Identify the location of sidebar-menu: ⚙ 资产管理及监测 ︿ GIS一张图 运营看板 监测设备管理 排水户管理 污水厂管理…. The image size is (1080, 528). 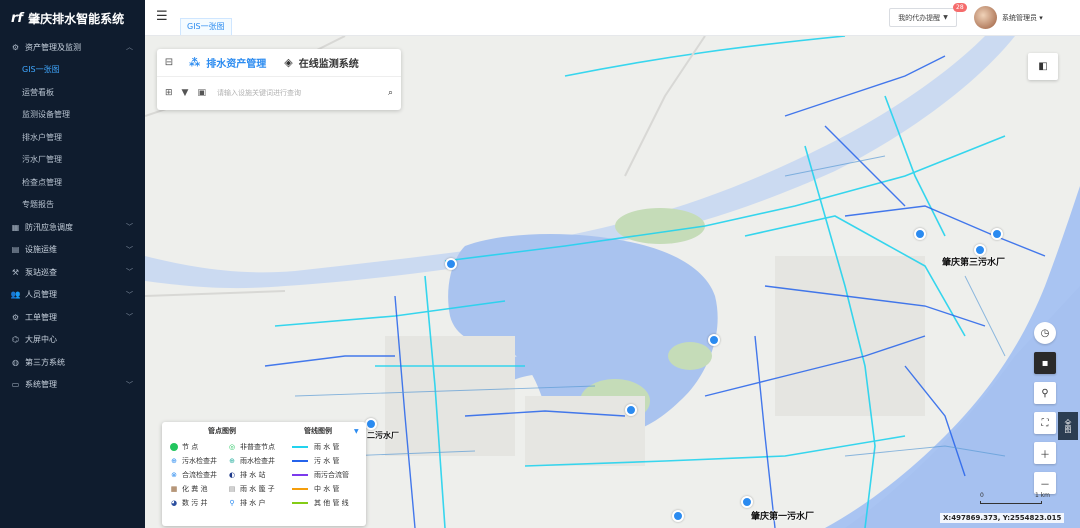
(72, 216).